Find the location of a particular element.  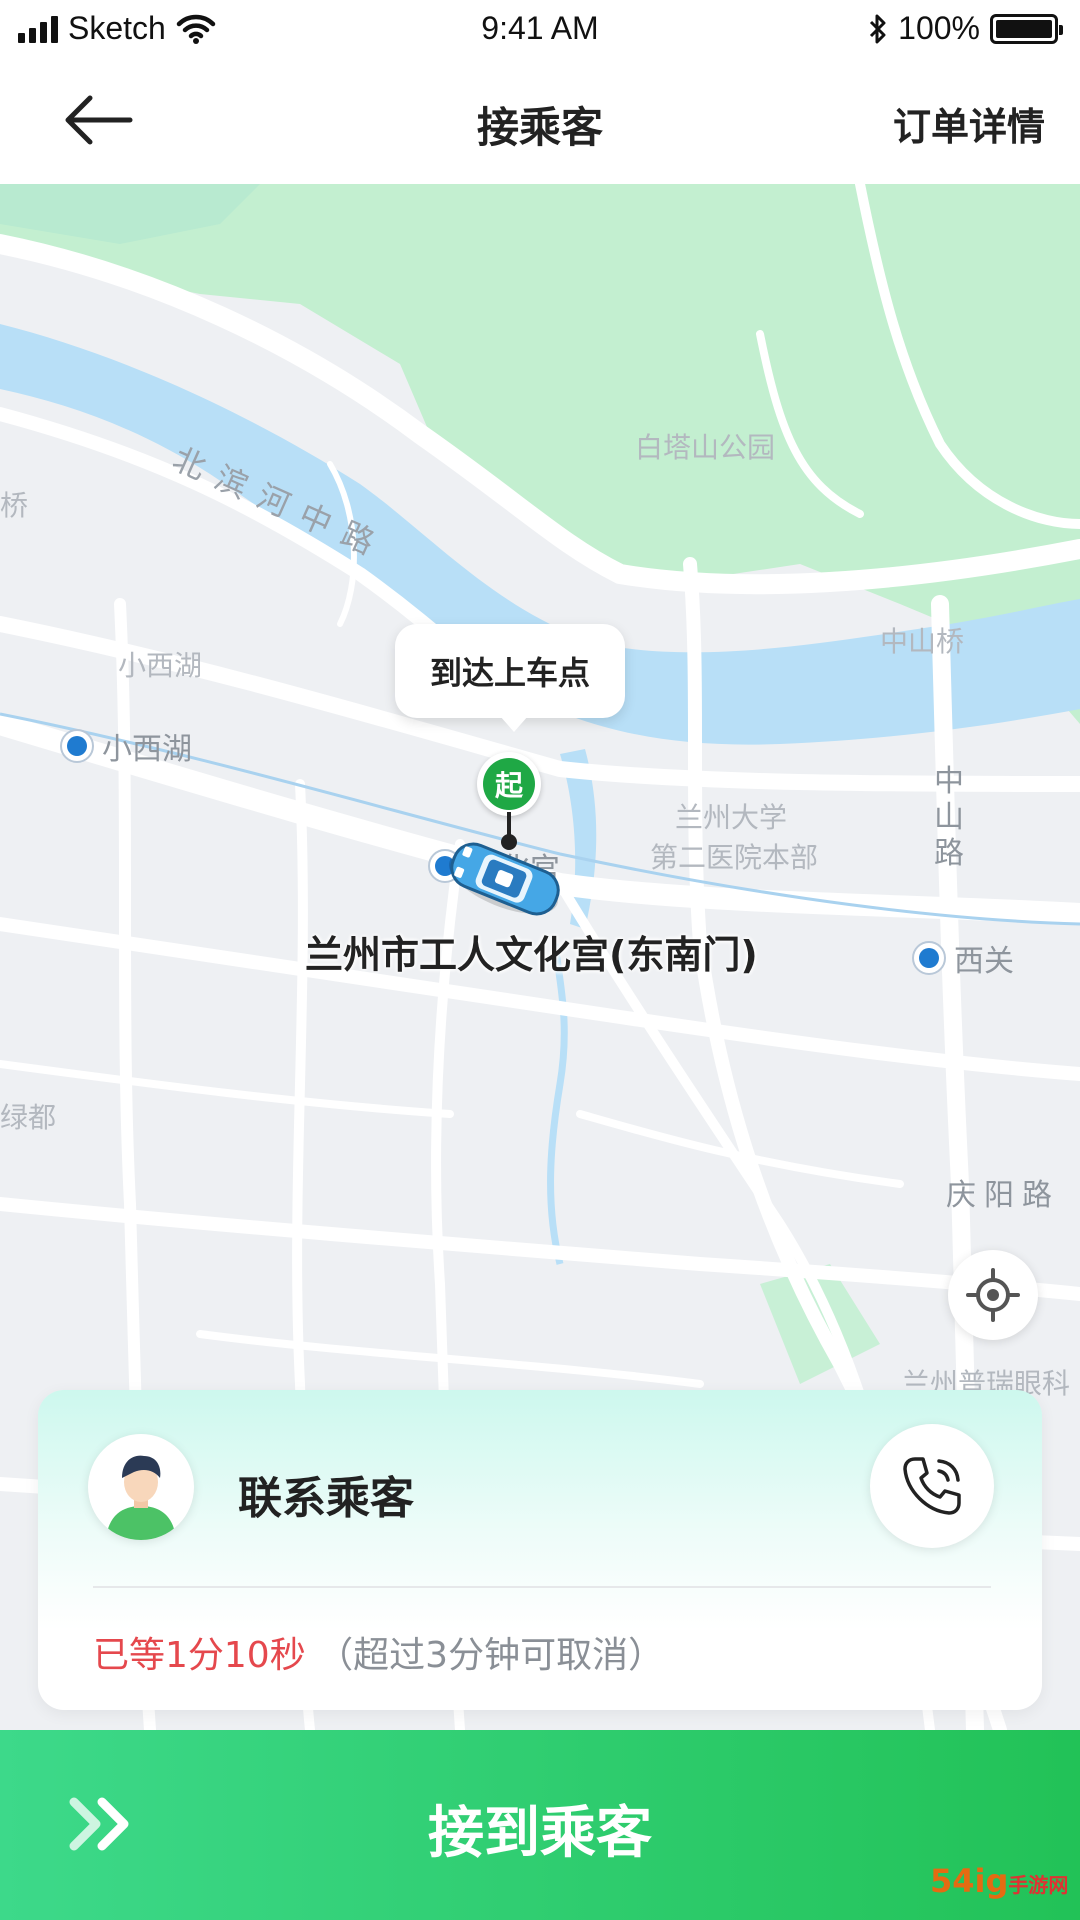

map-label-hospital-line1: 兰州大学 is located at coordinates (731, 817).